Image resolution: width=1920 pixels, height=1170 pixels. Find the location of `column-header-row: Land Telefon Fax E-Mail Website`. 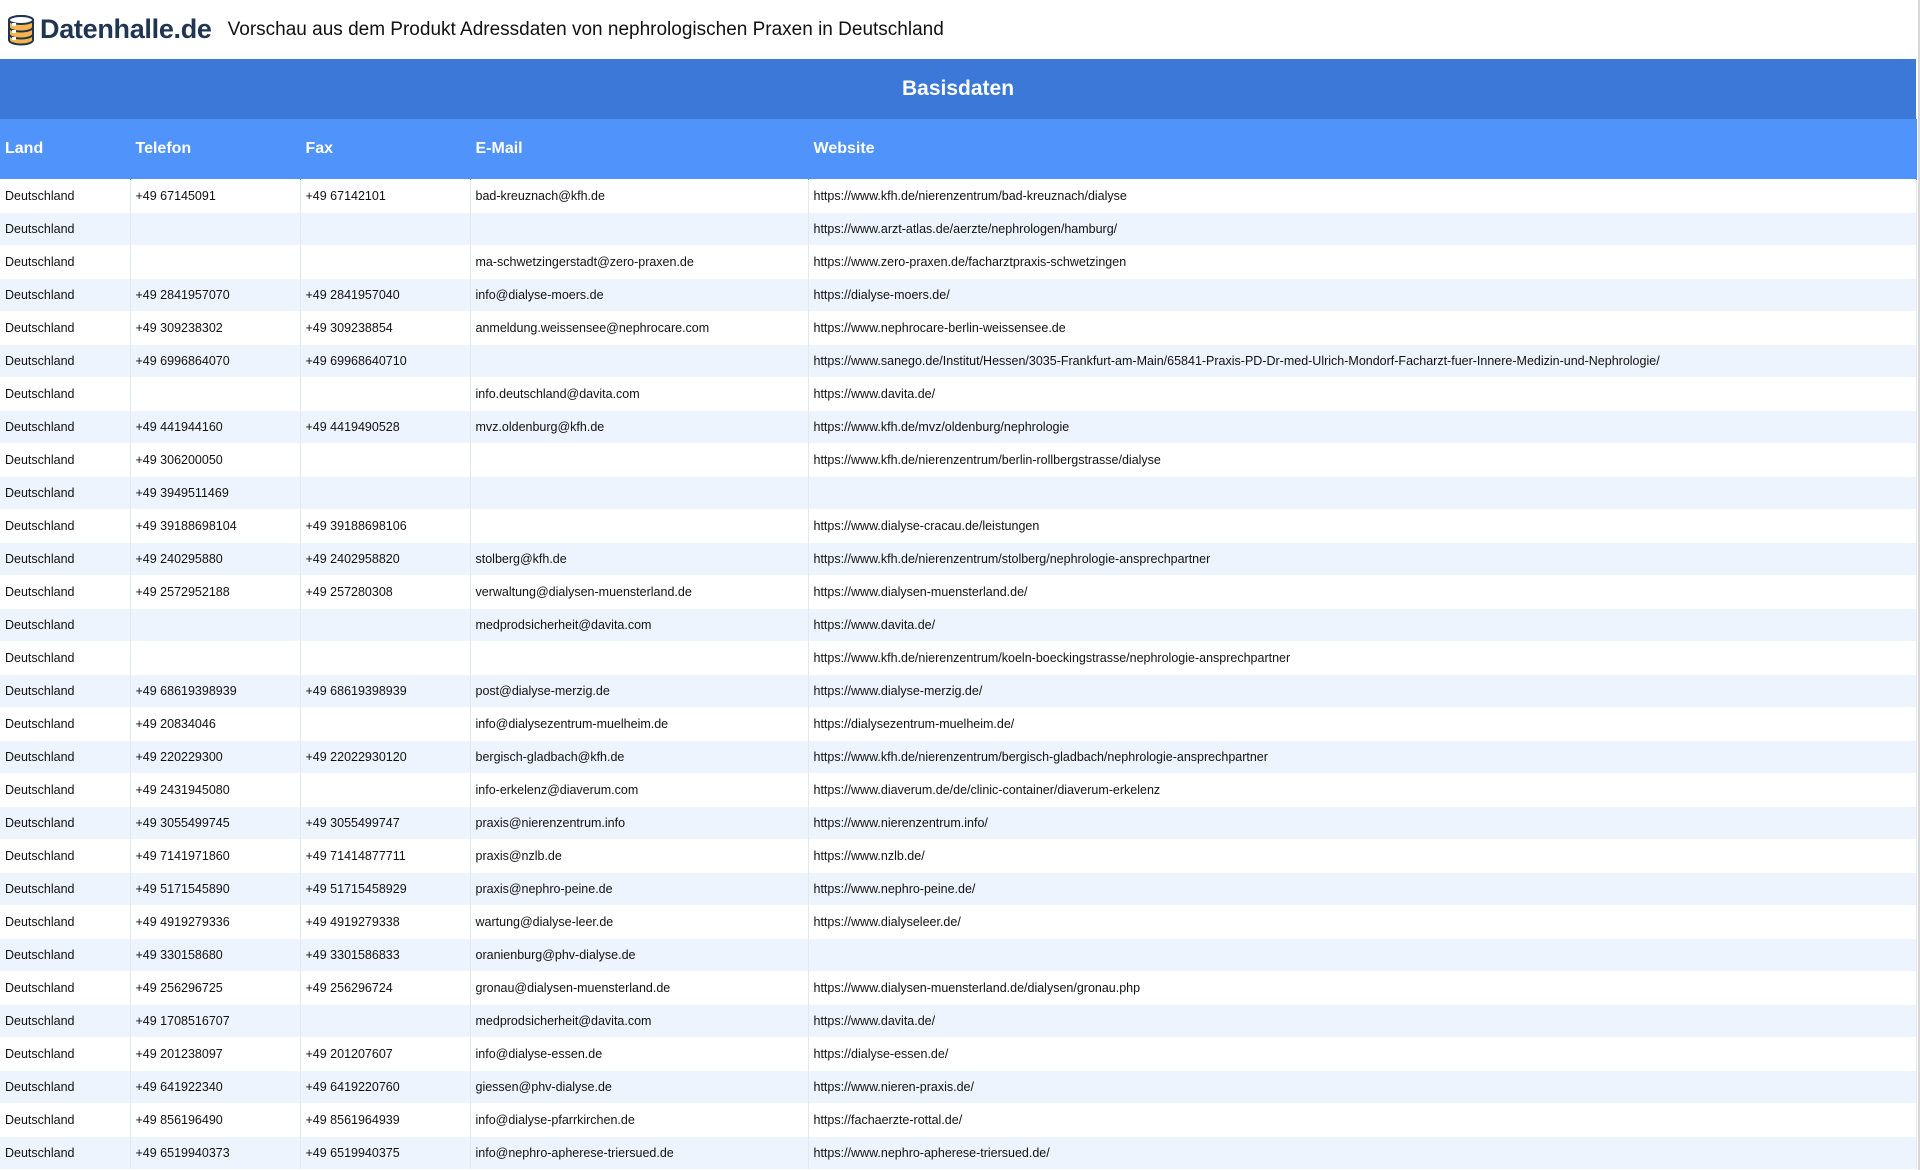

column-header-row: Land Telefon Fax E-Mail Website is located at coordinates (958, 149).